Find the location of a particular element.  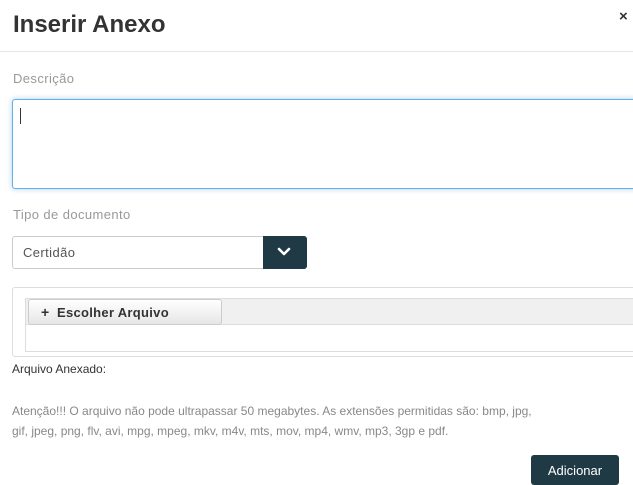

attached-file-label: Arquivo Anexado: is located at coordinates (59, 369).